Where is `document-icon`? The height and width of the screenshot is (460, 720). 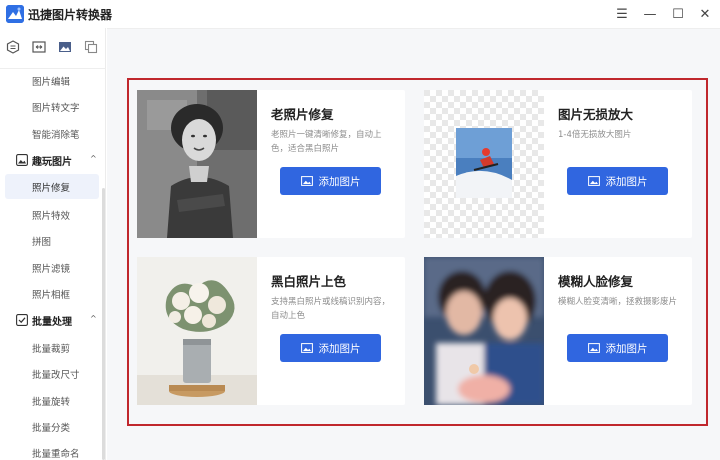 document-icon is located at coordinates (13, 47).